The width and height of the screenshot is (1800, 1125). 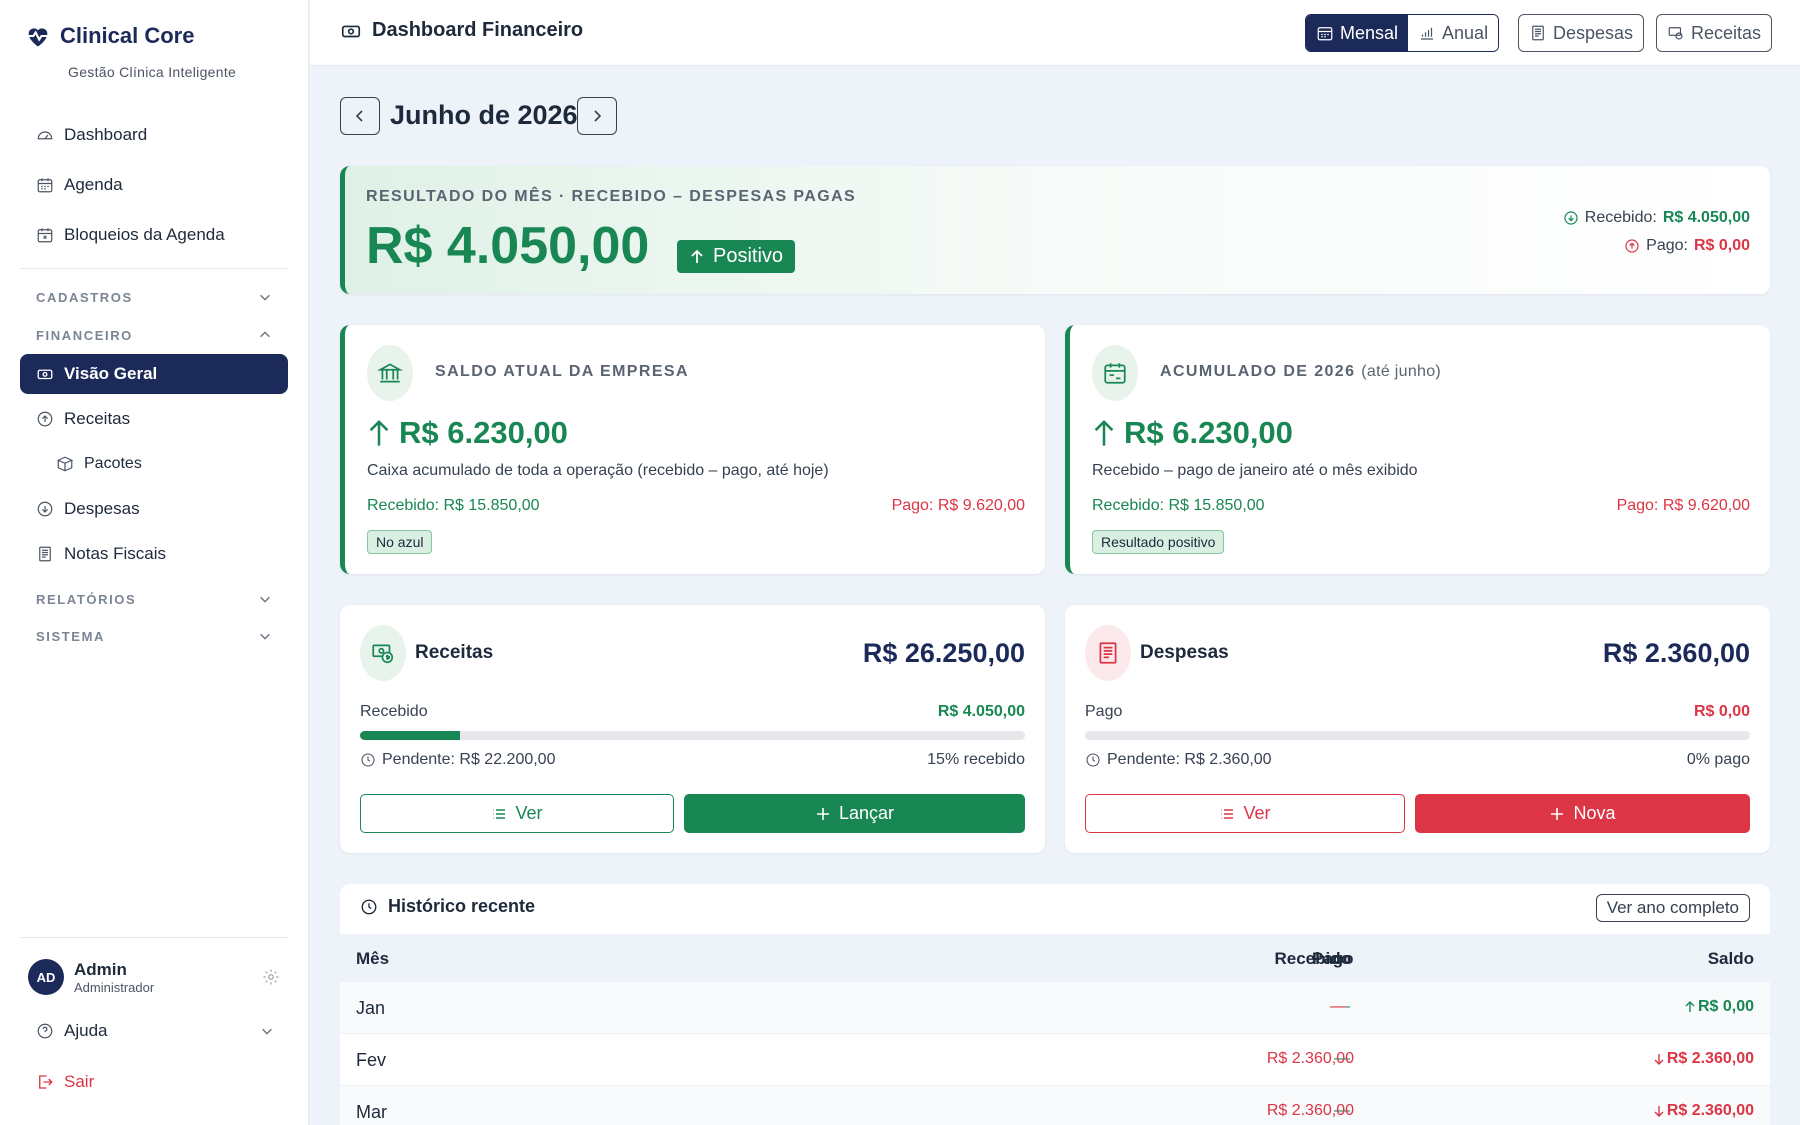 I want to click on sidebar-item-pacotes: Pacotes, so click(x=154, y=464).